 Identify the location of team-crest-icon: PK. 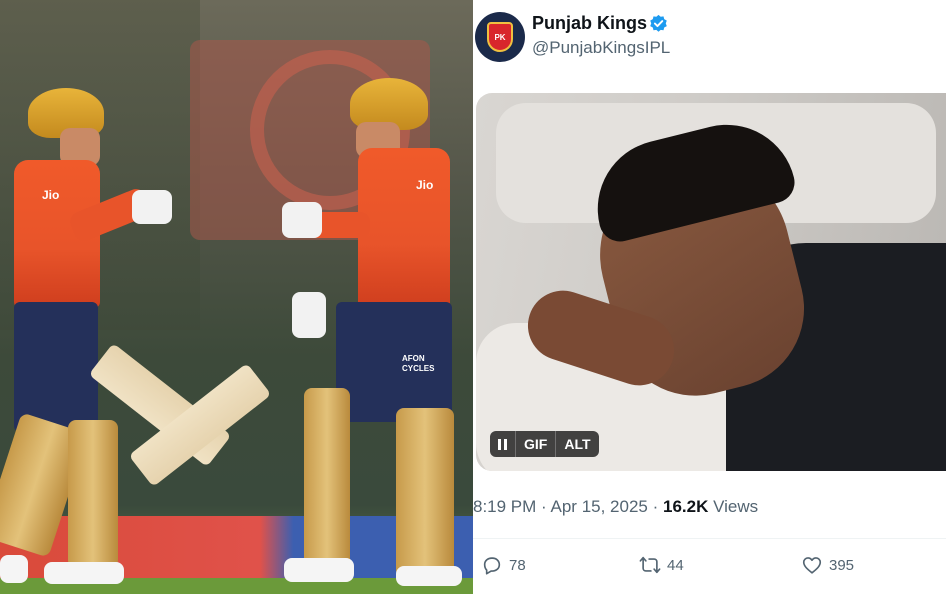
(500, 37).